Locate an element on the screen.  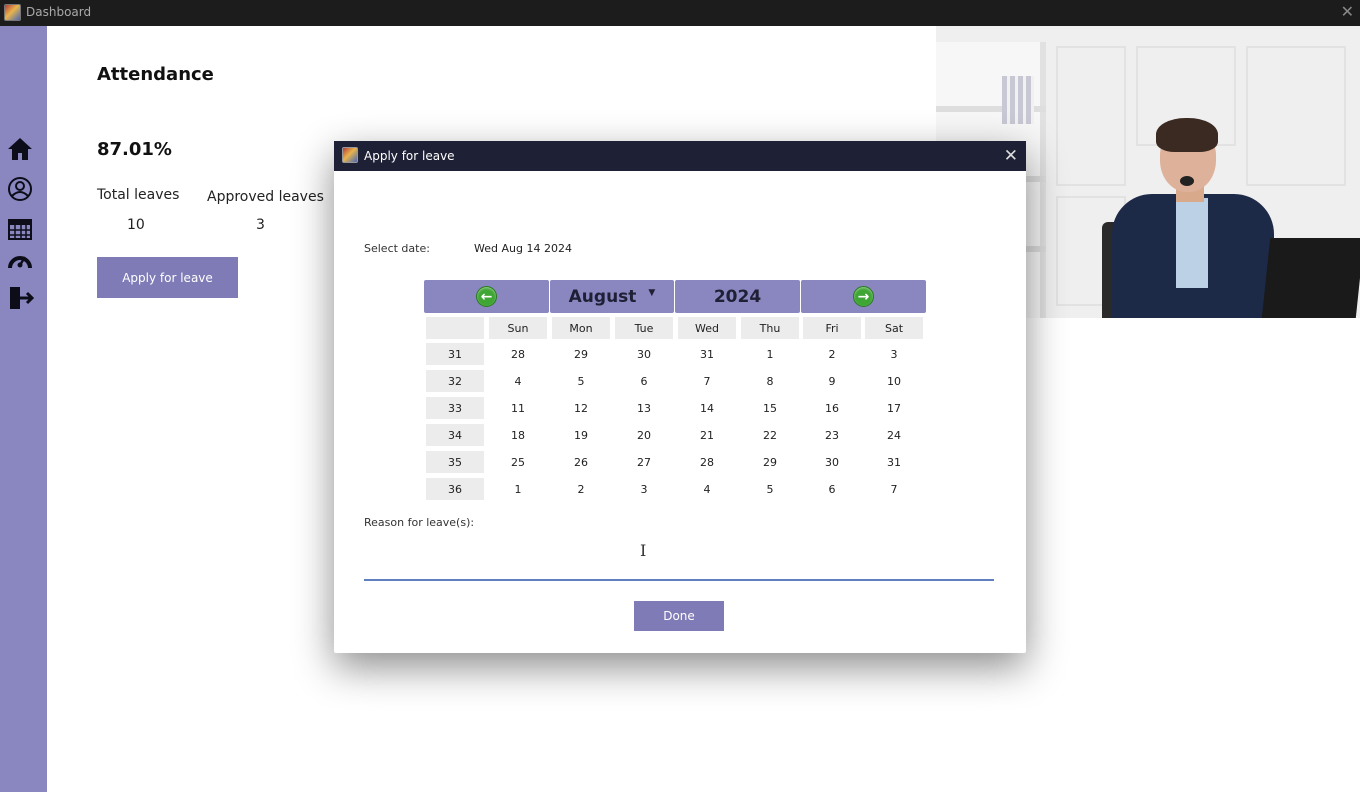
approved-leaves-label: Approved leaves is located at coordinates (265, 197).